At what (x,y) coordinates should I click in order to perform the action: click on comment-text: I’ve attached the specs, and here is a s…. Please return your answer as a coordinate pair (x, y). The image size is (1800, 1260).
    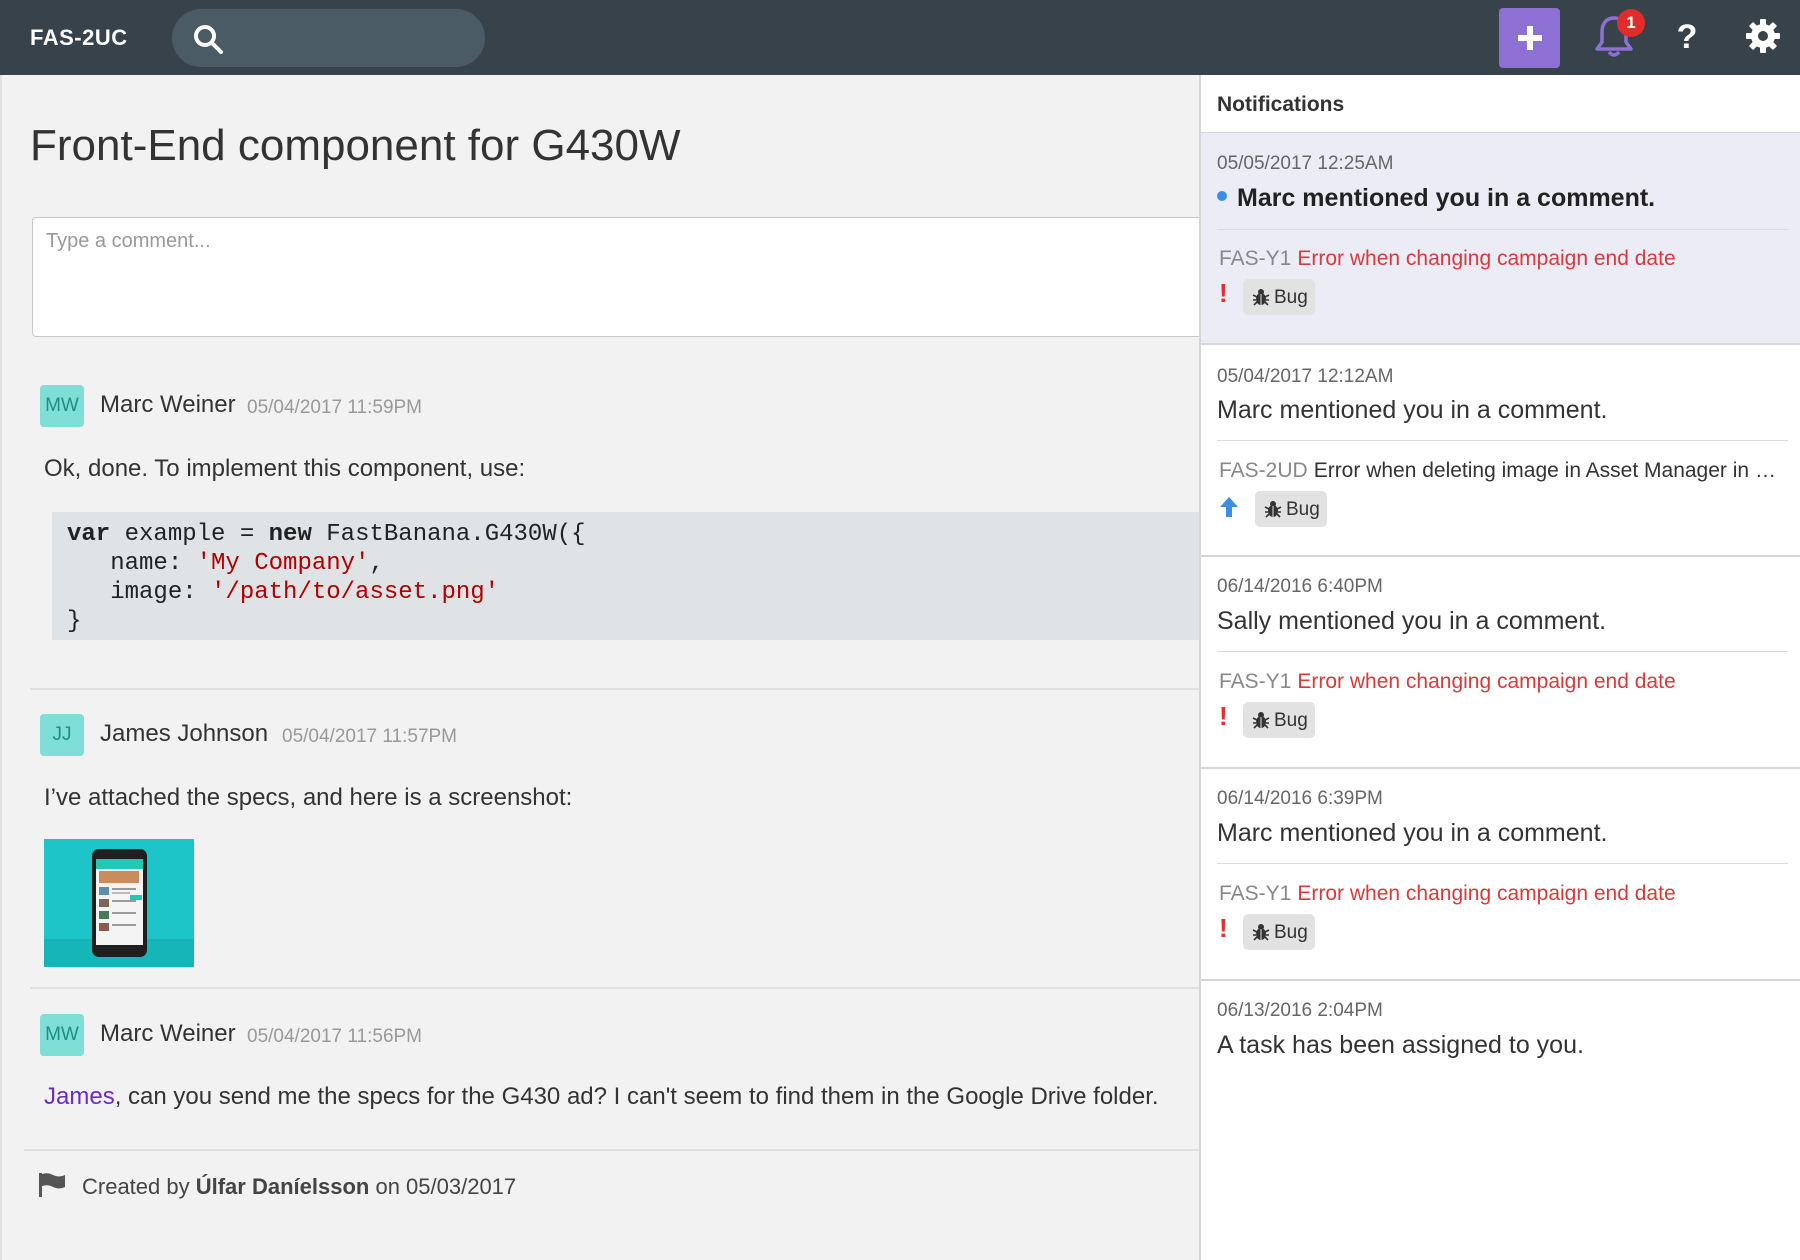
    Looking at the image, I should click on (308, 797).